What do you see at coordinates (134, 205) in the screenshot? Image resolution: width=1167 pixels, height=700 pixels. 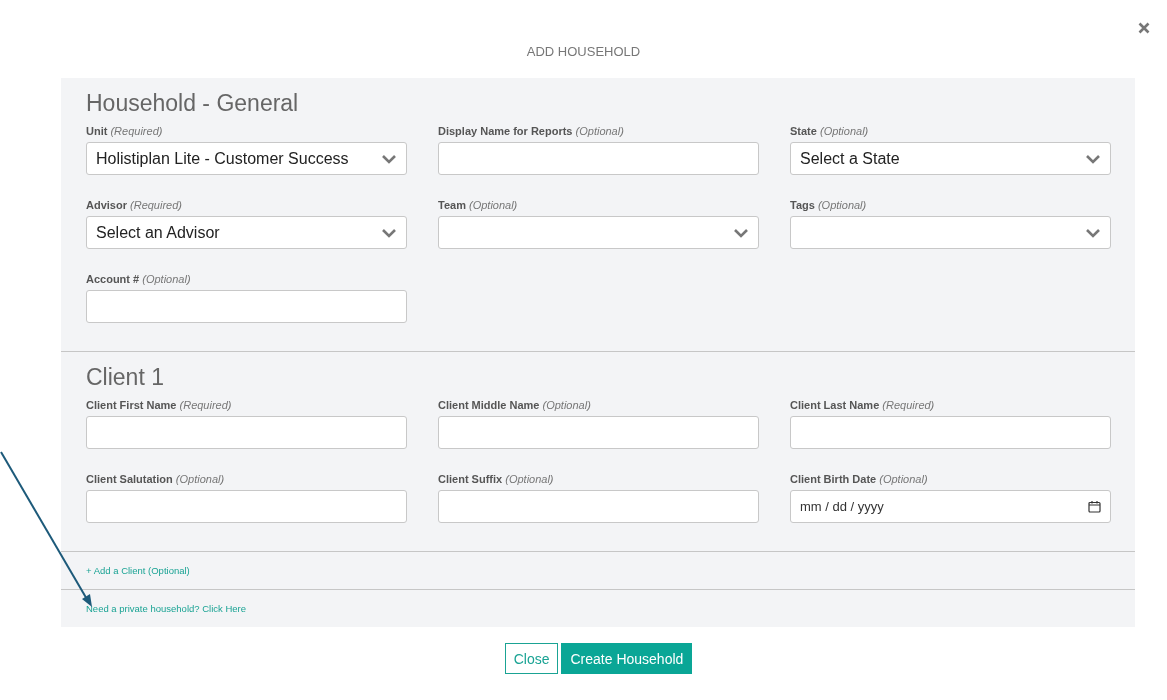 I see `field-label: Advisor (Required)` at bounding box center [134, 205].